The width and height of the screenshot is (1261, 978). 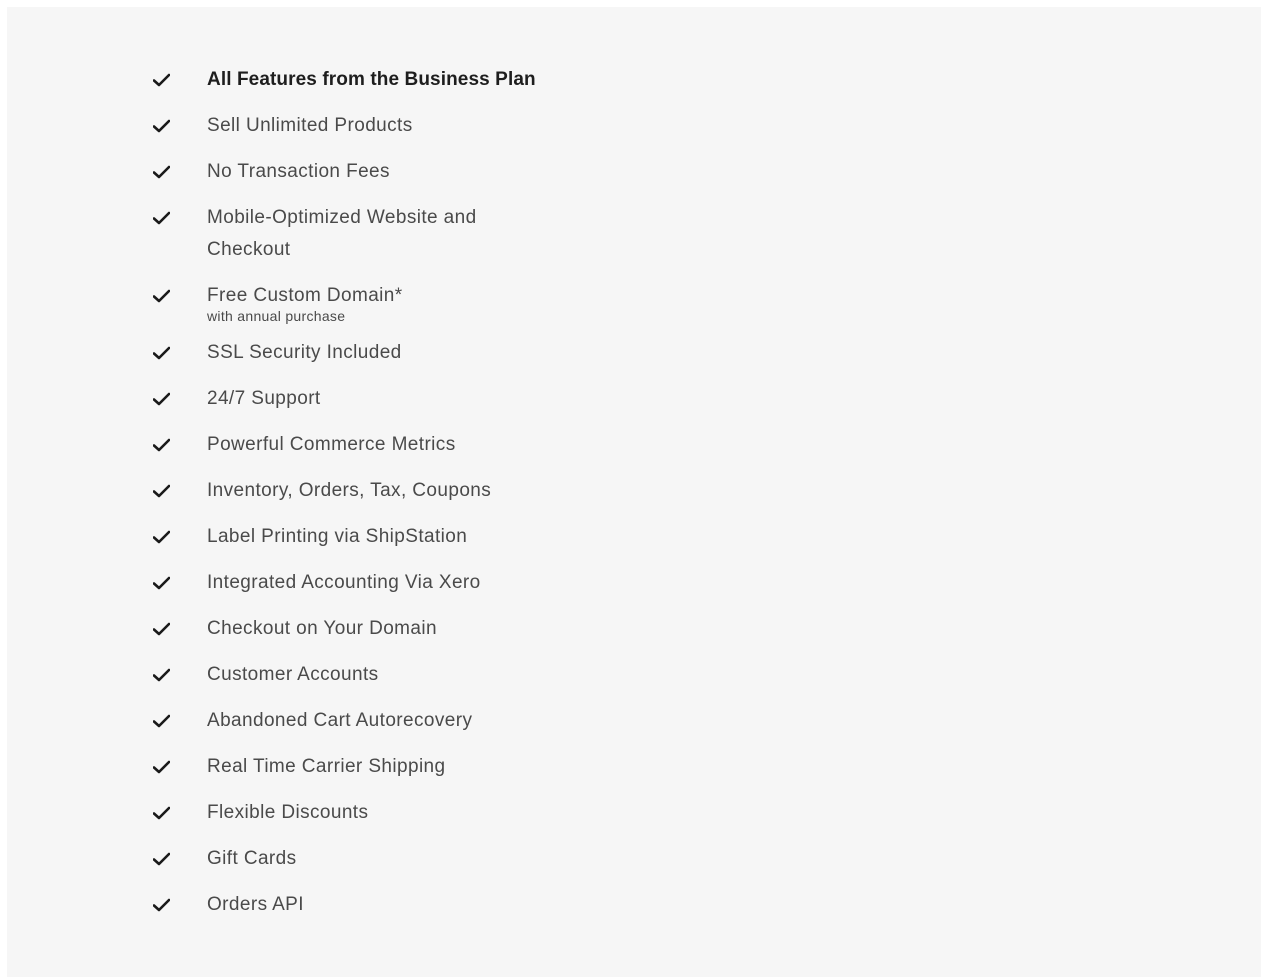 I want to click on feature-item: 24/7 Support, so click(x=432, y=399).